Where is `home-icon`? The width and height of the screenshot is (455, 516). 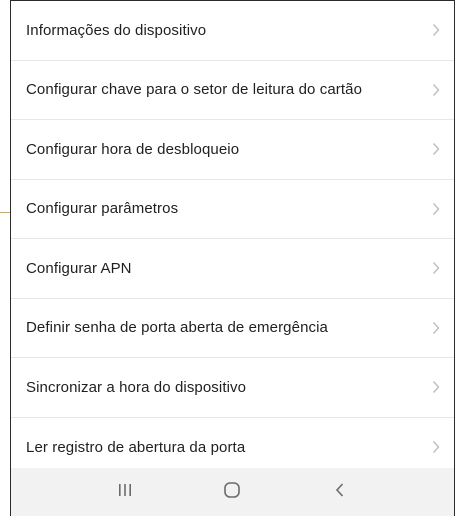 home-icon is located at coordinates (232, 492).